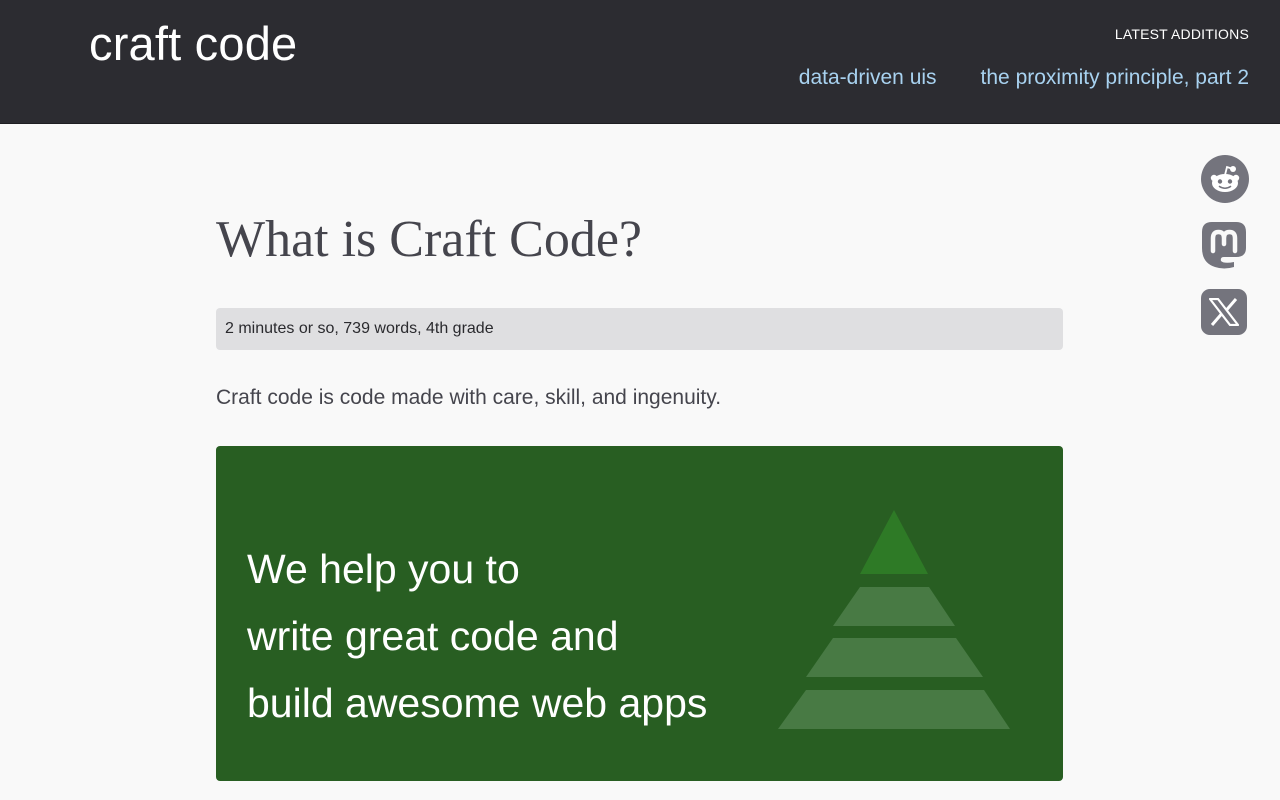  Describe the element at coordinates (477, 703) in the screenshot. I see `hero-line-3: build awesome web apps` at that location.